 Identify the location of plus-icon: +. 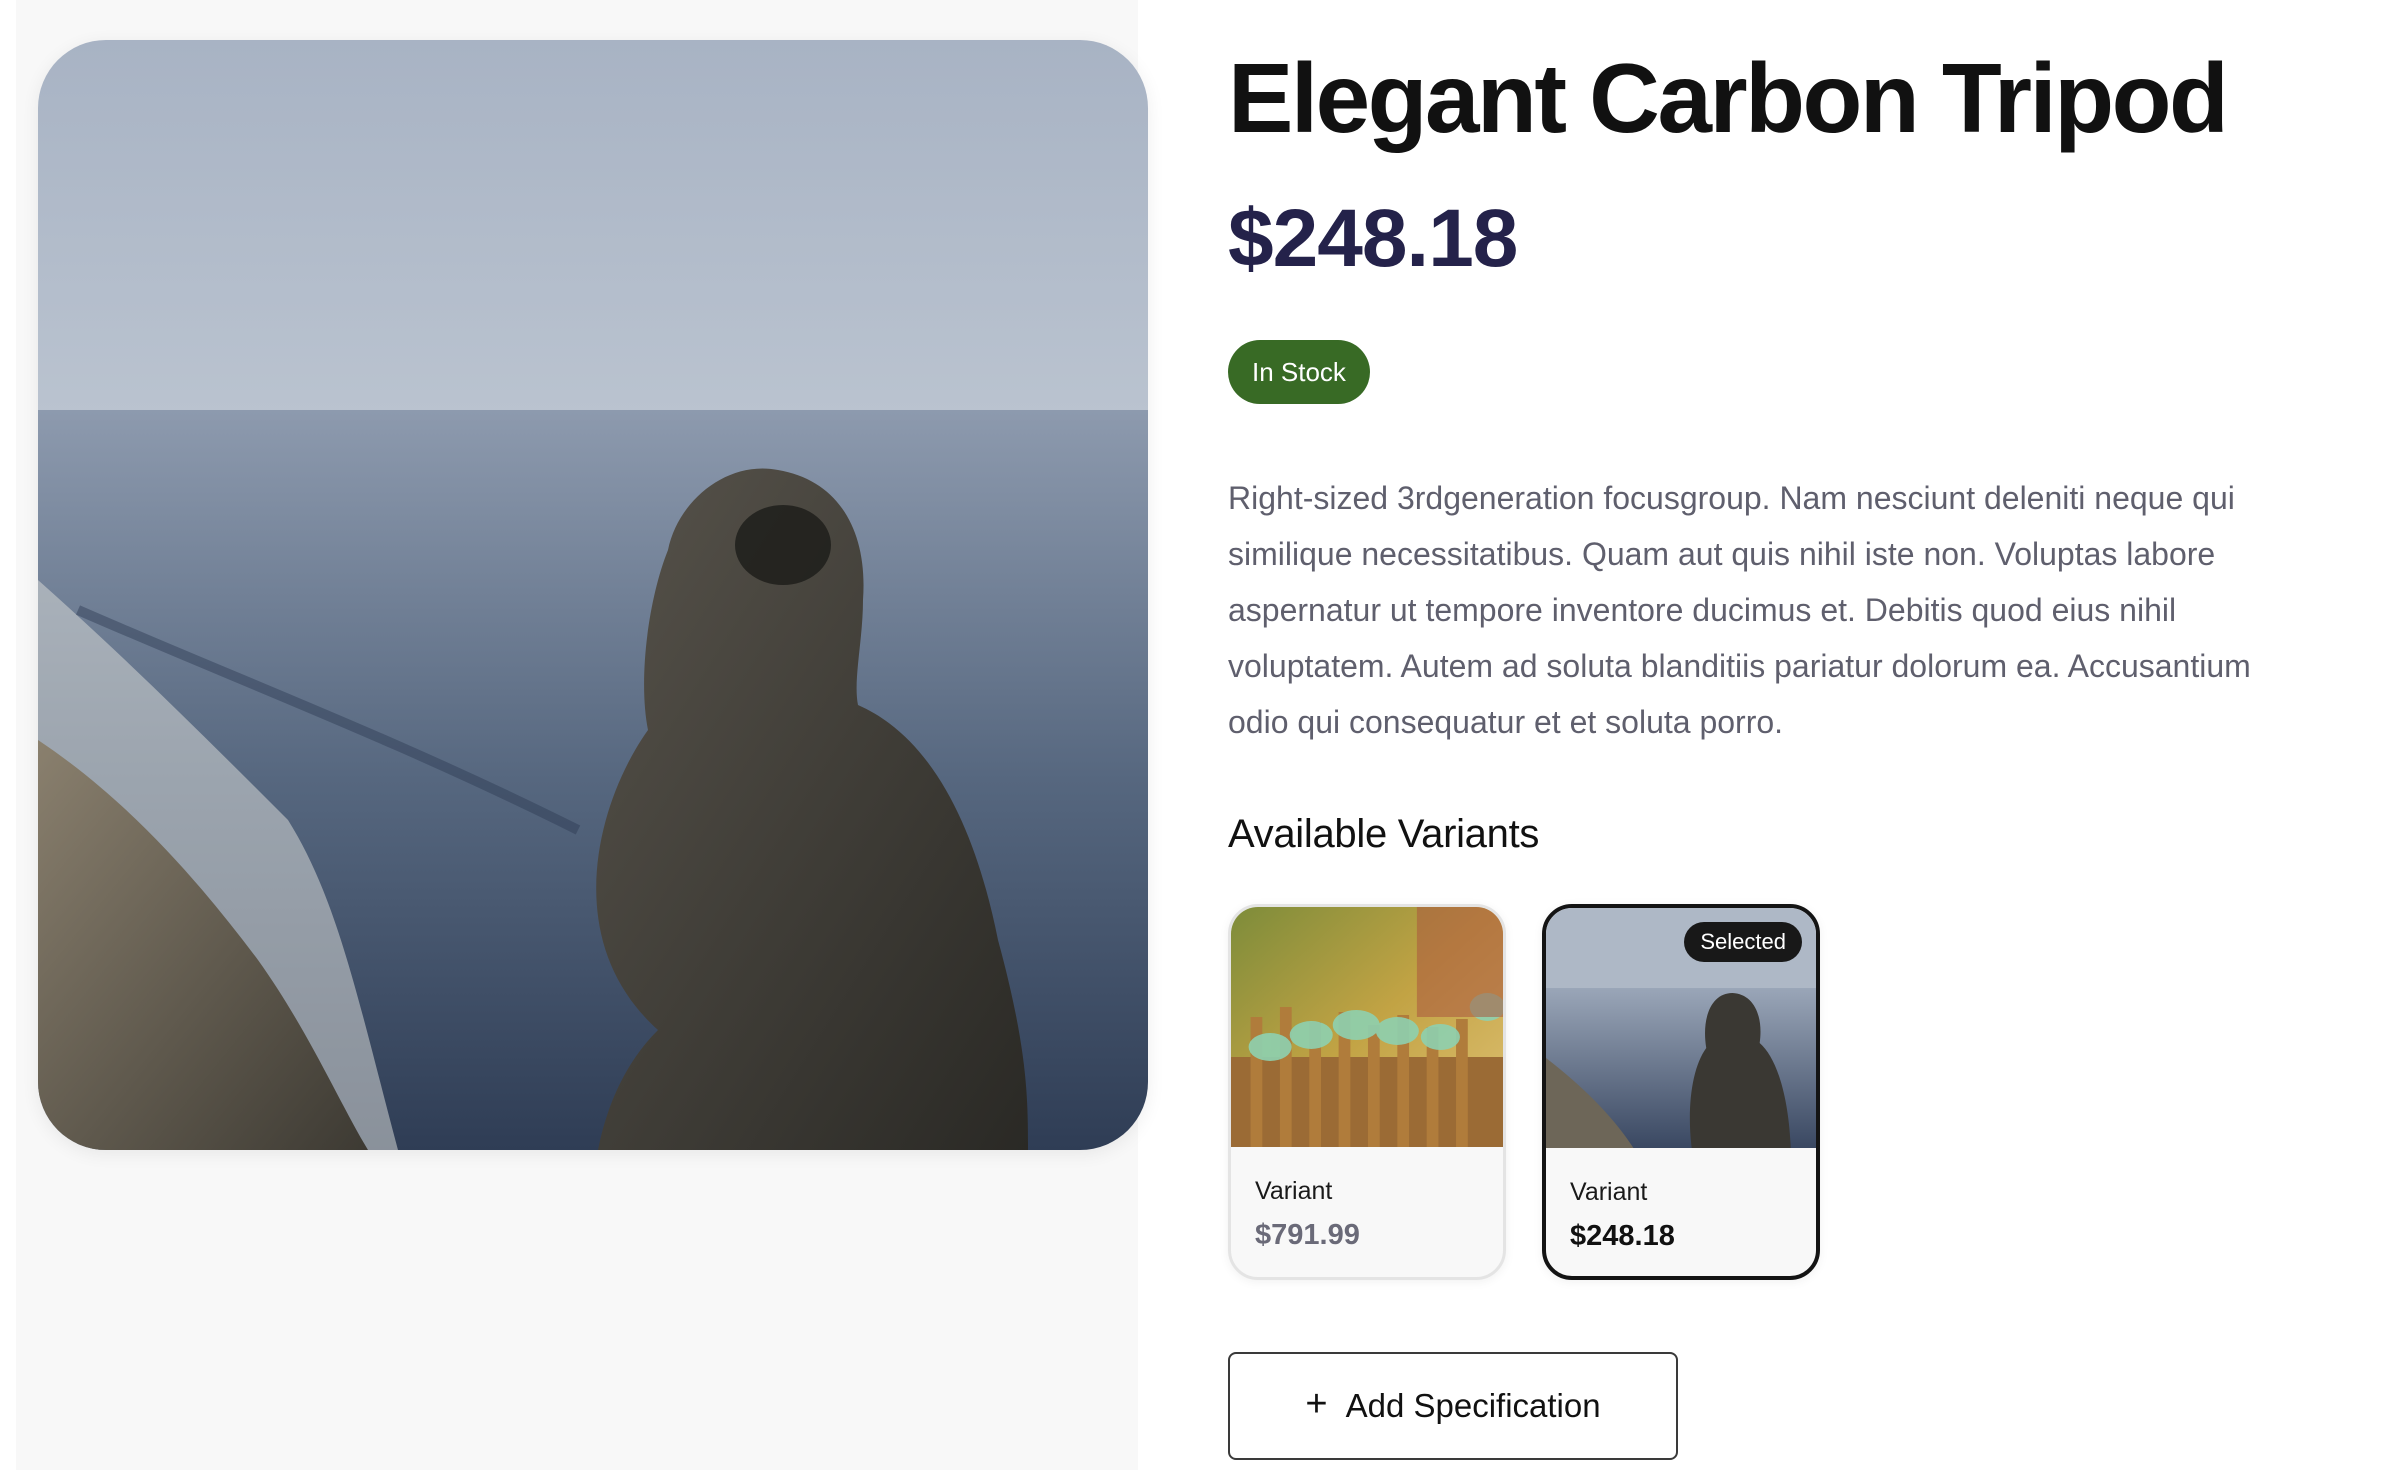
(1316, 1404).